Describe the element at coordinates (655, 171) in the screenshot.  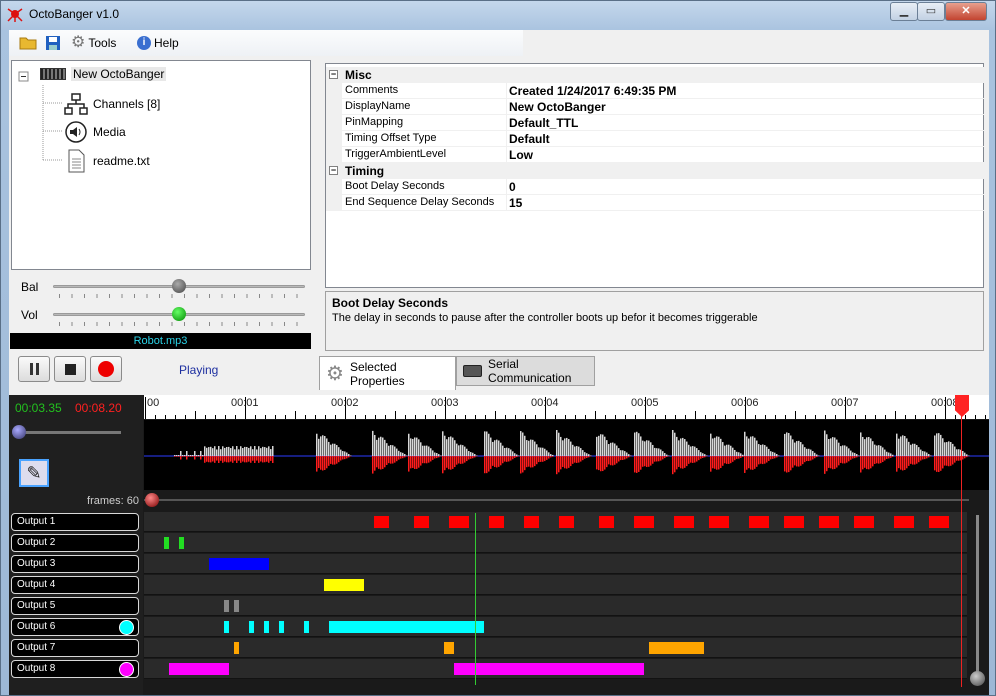
I see `property-category: − Timing` at that location.